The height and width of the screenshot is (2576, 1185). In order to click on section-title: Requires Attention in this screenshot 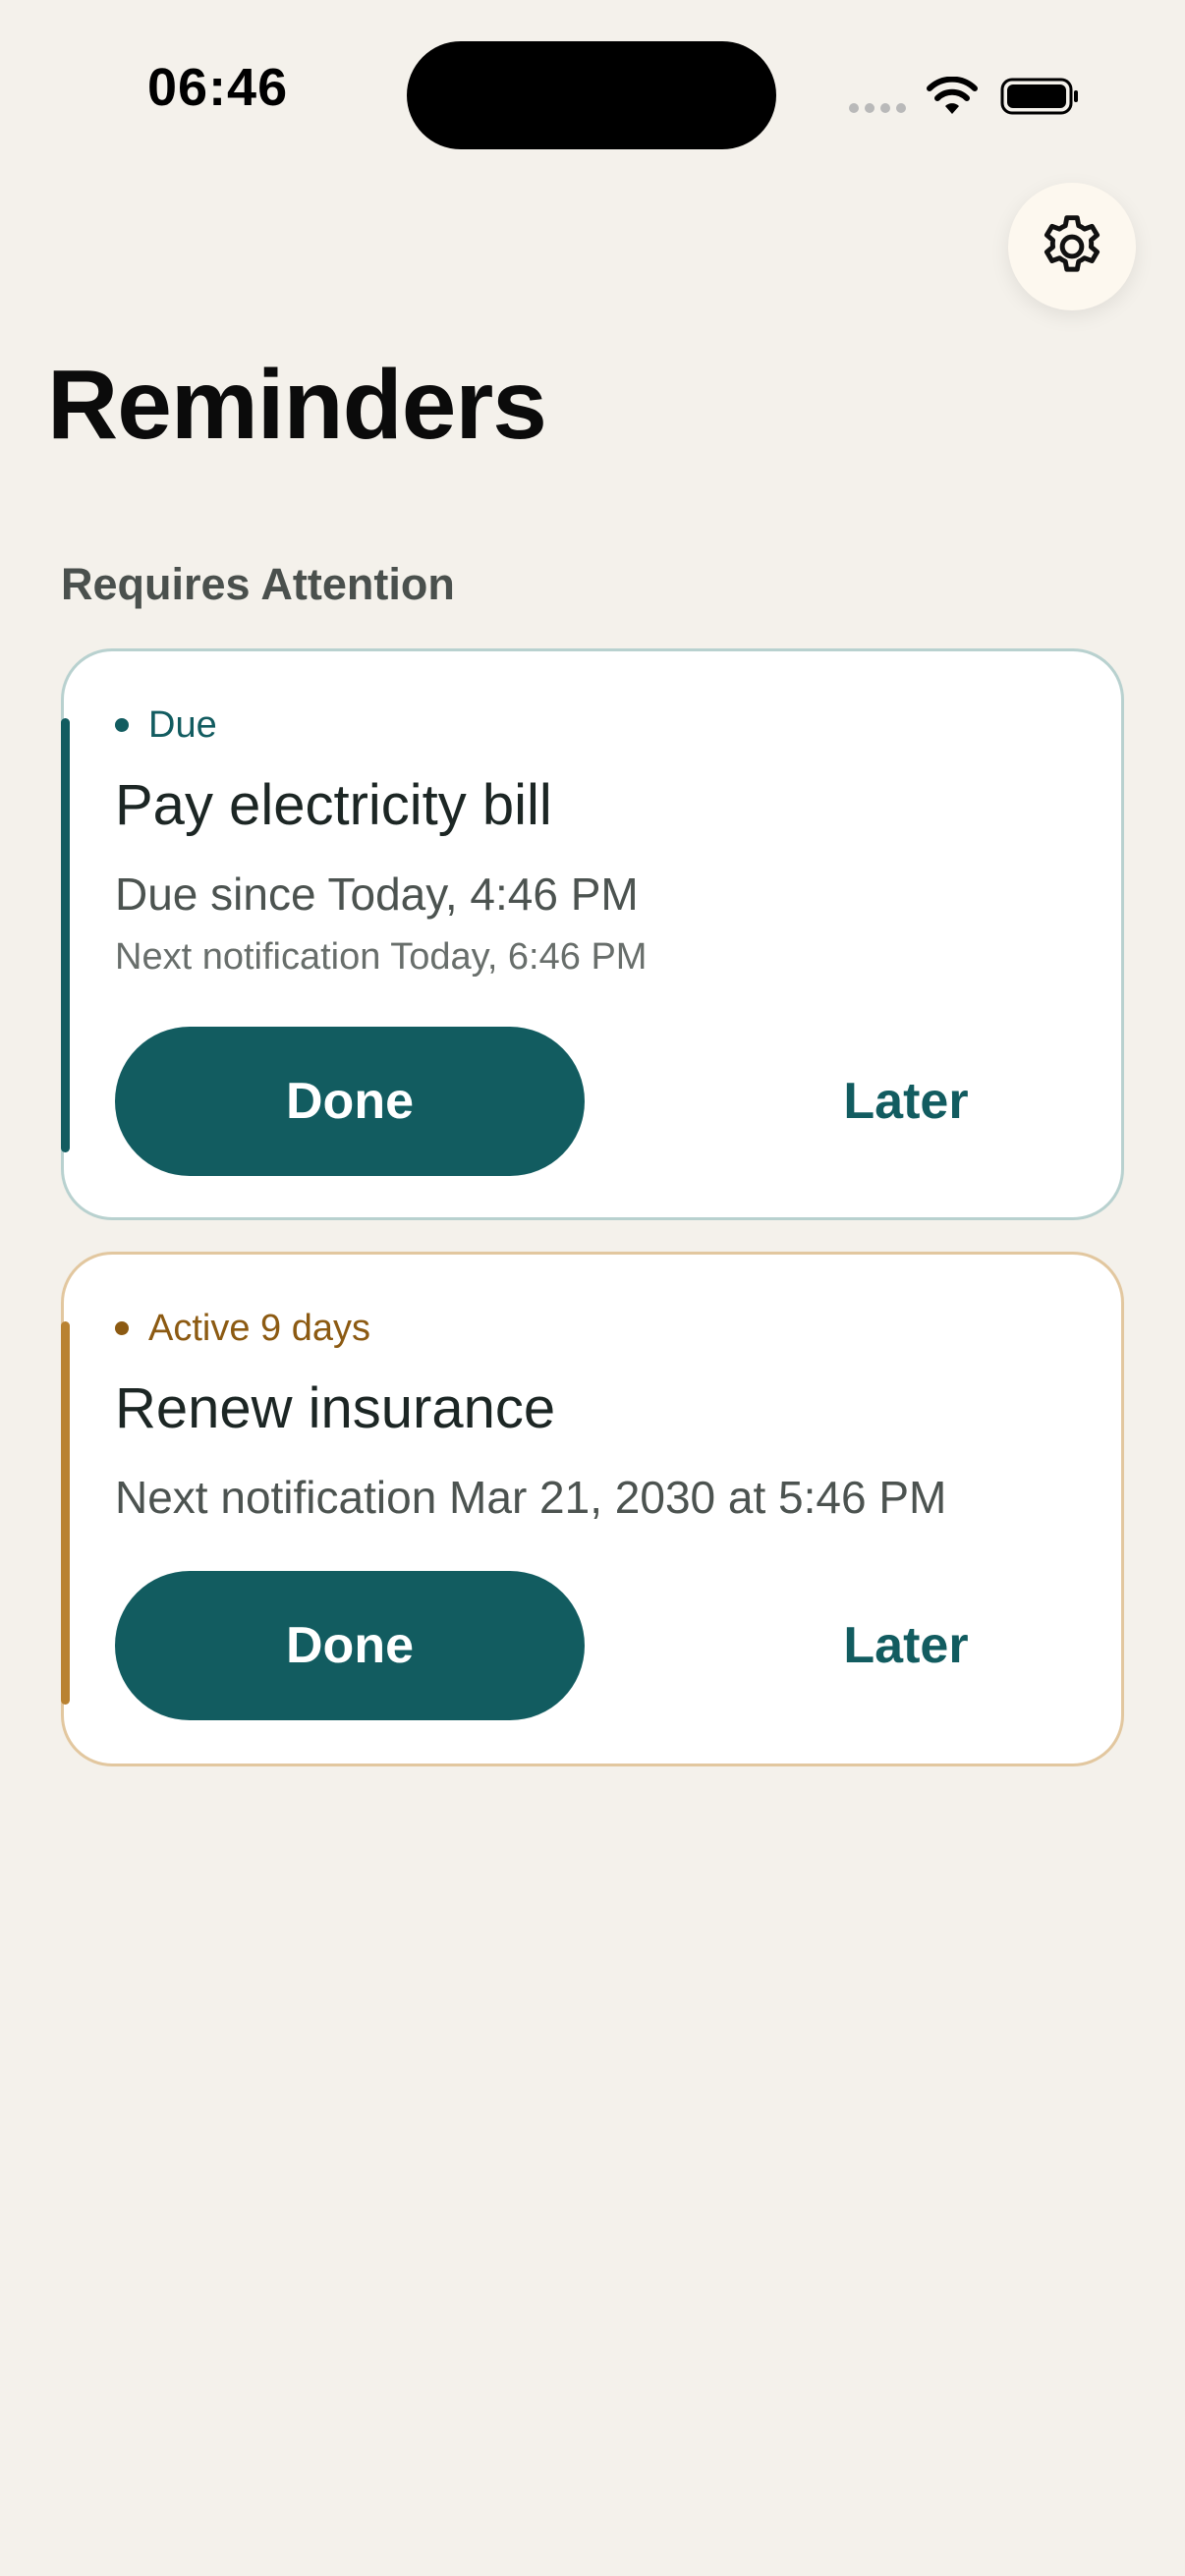, I will do `click(258, 584)`.